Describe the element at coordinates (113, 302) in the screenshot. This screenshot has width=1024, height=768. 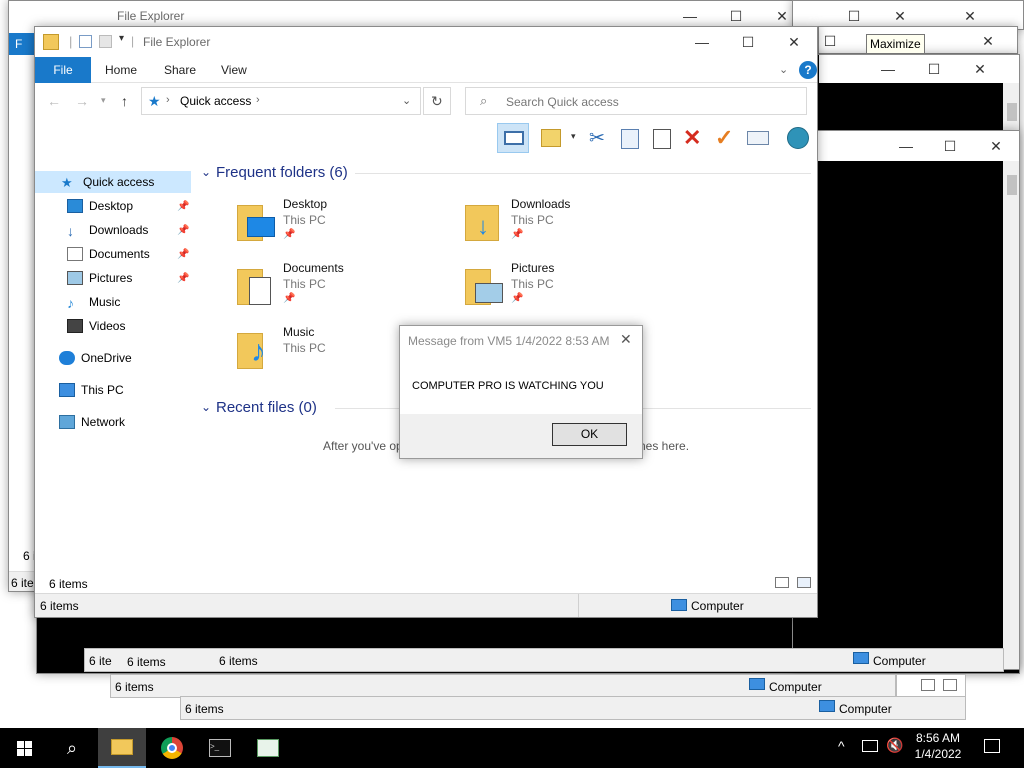
I see `sidebar-item-music: ♪ Music` at that location.